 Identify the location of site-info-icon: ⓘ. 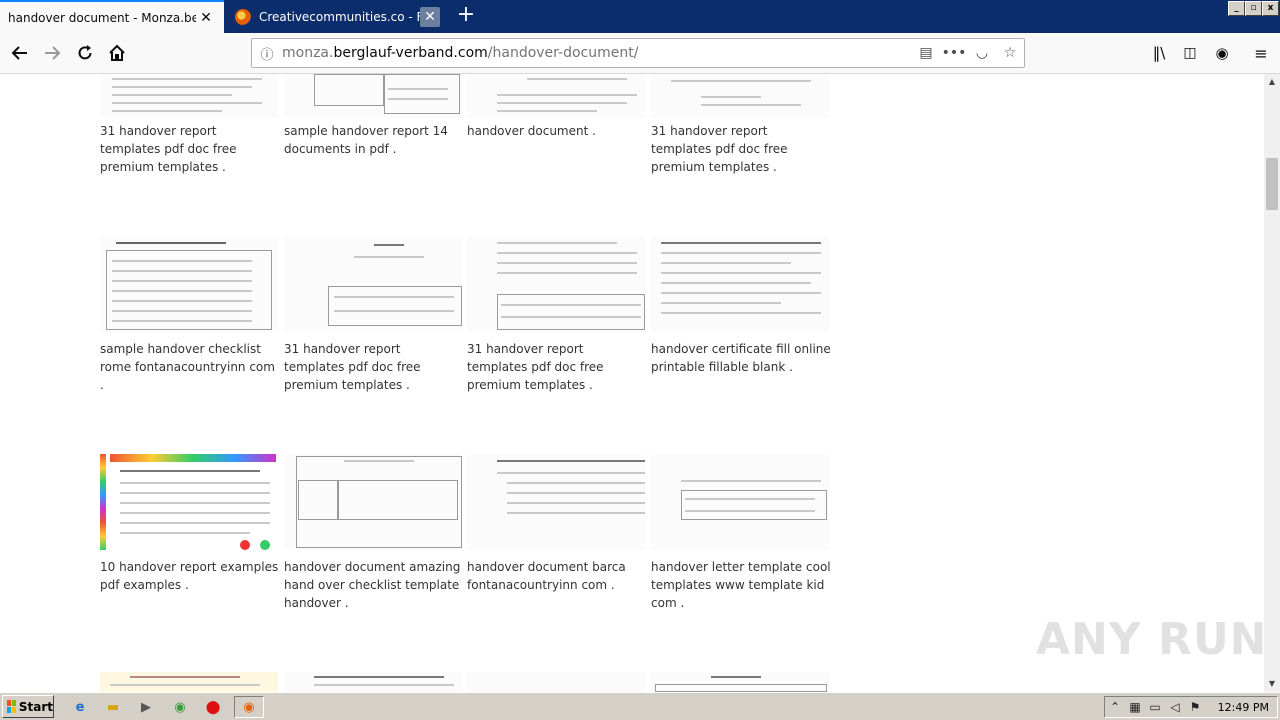
(267, 53).